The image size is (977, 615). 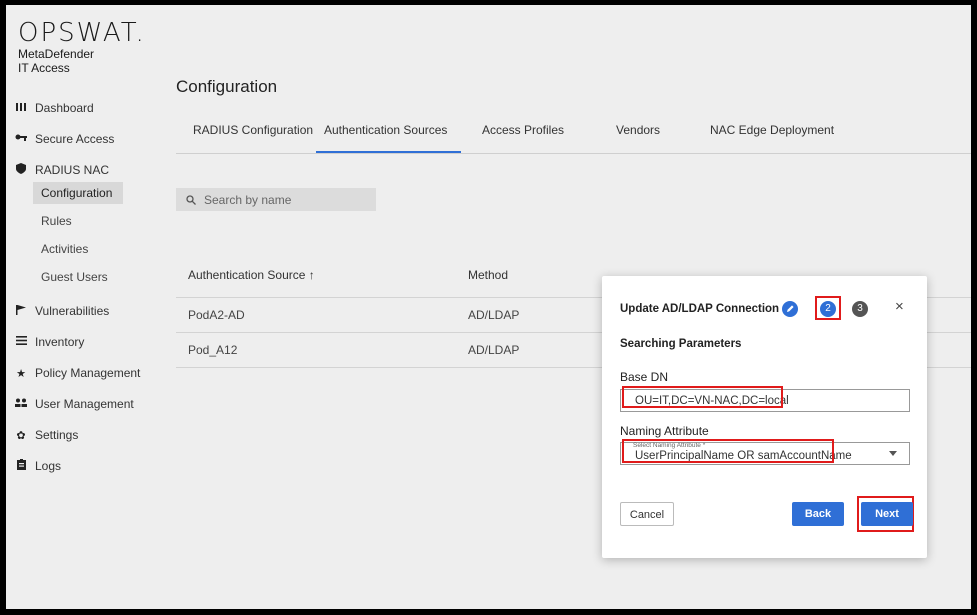 I want to click on step-2-indicator: 2, so click(x=828, y=309).